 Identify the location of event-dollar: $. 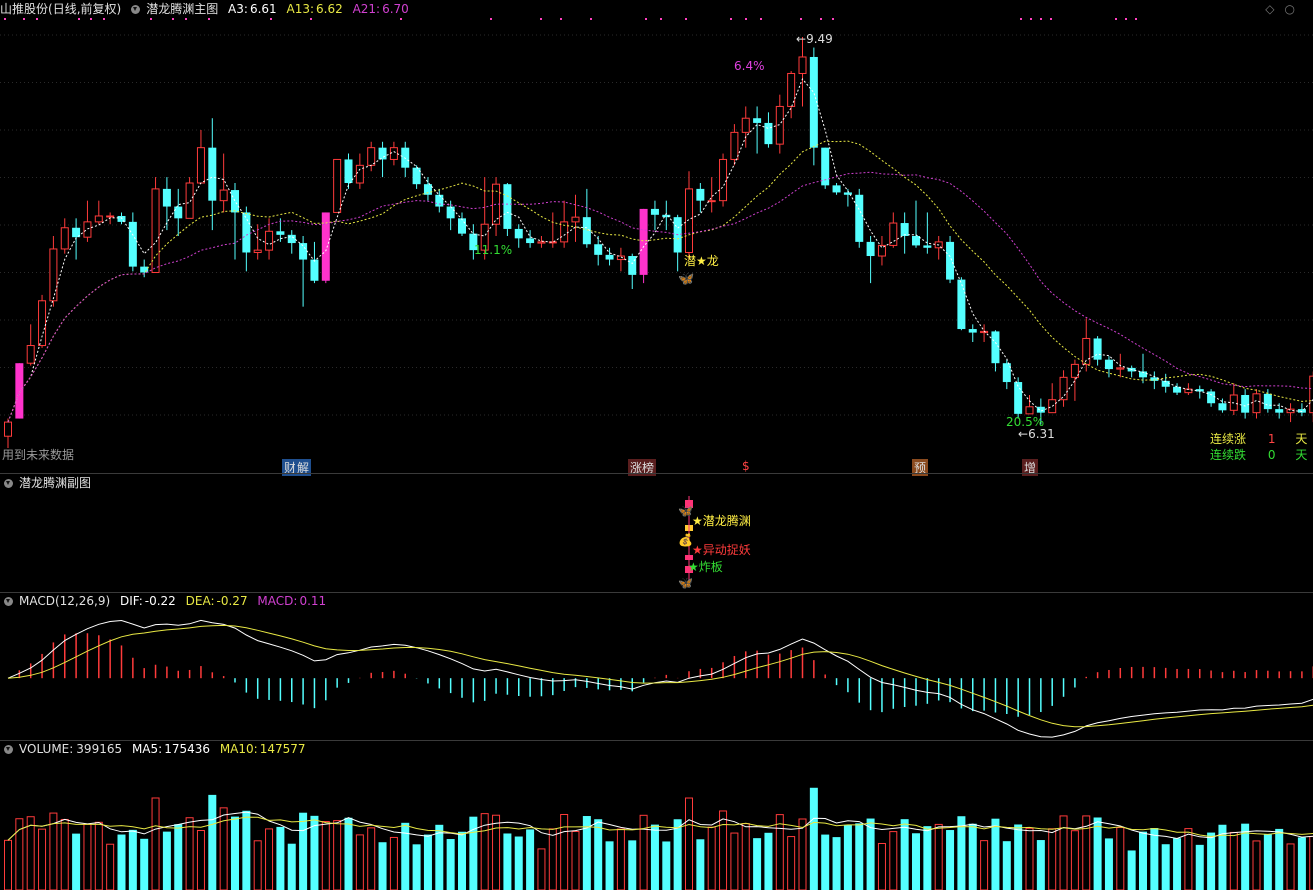
(746, 466).